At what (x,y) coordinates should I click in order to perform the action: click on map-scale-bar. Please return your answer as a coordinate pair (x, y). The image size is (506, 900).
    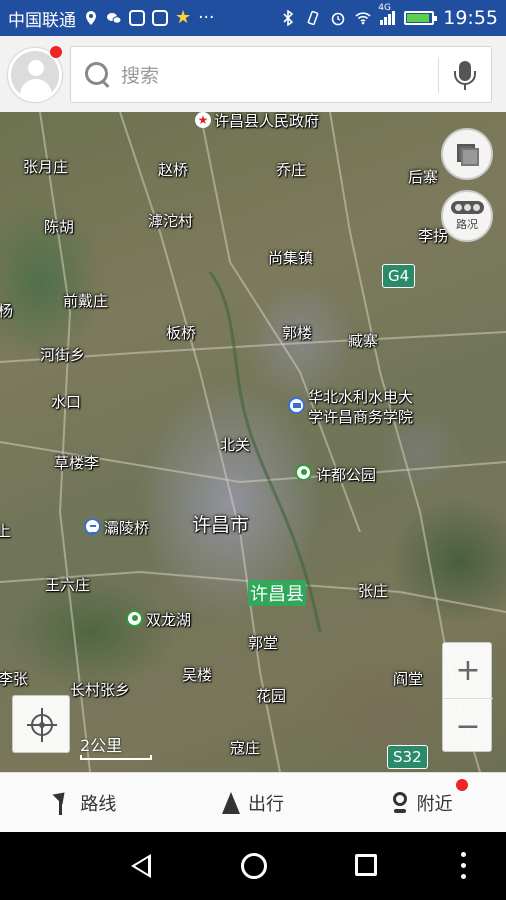
    Looking at the image, I should click on (116, 757).